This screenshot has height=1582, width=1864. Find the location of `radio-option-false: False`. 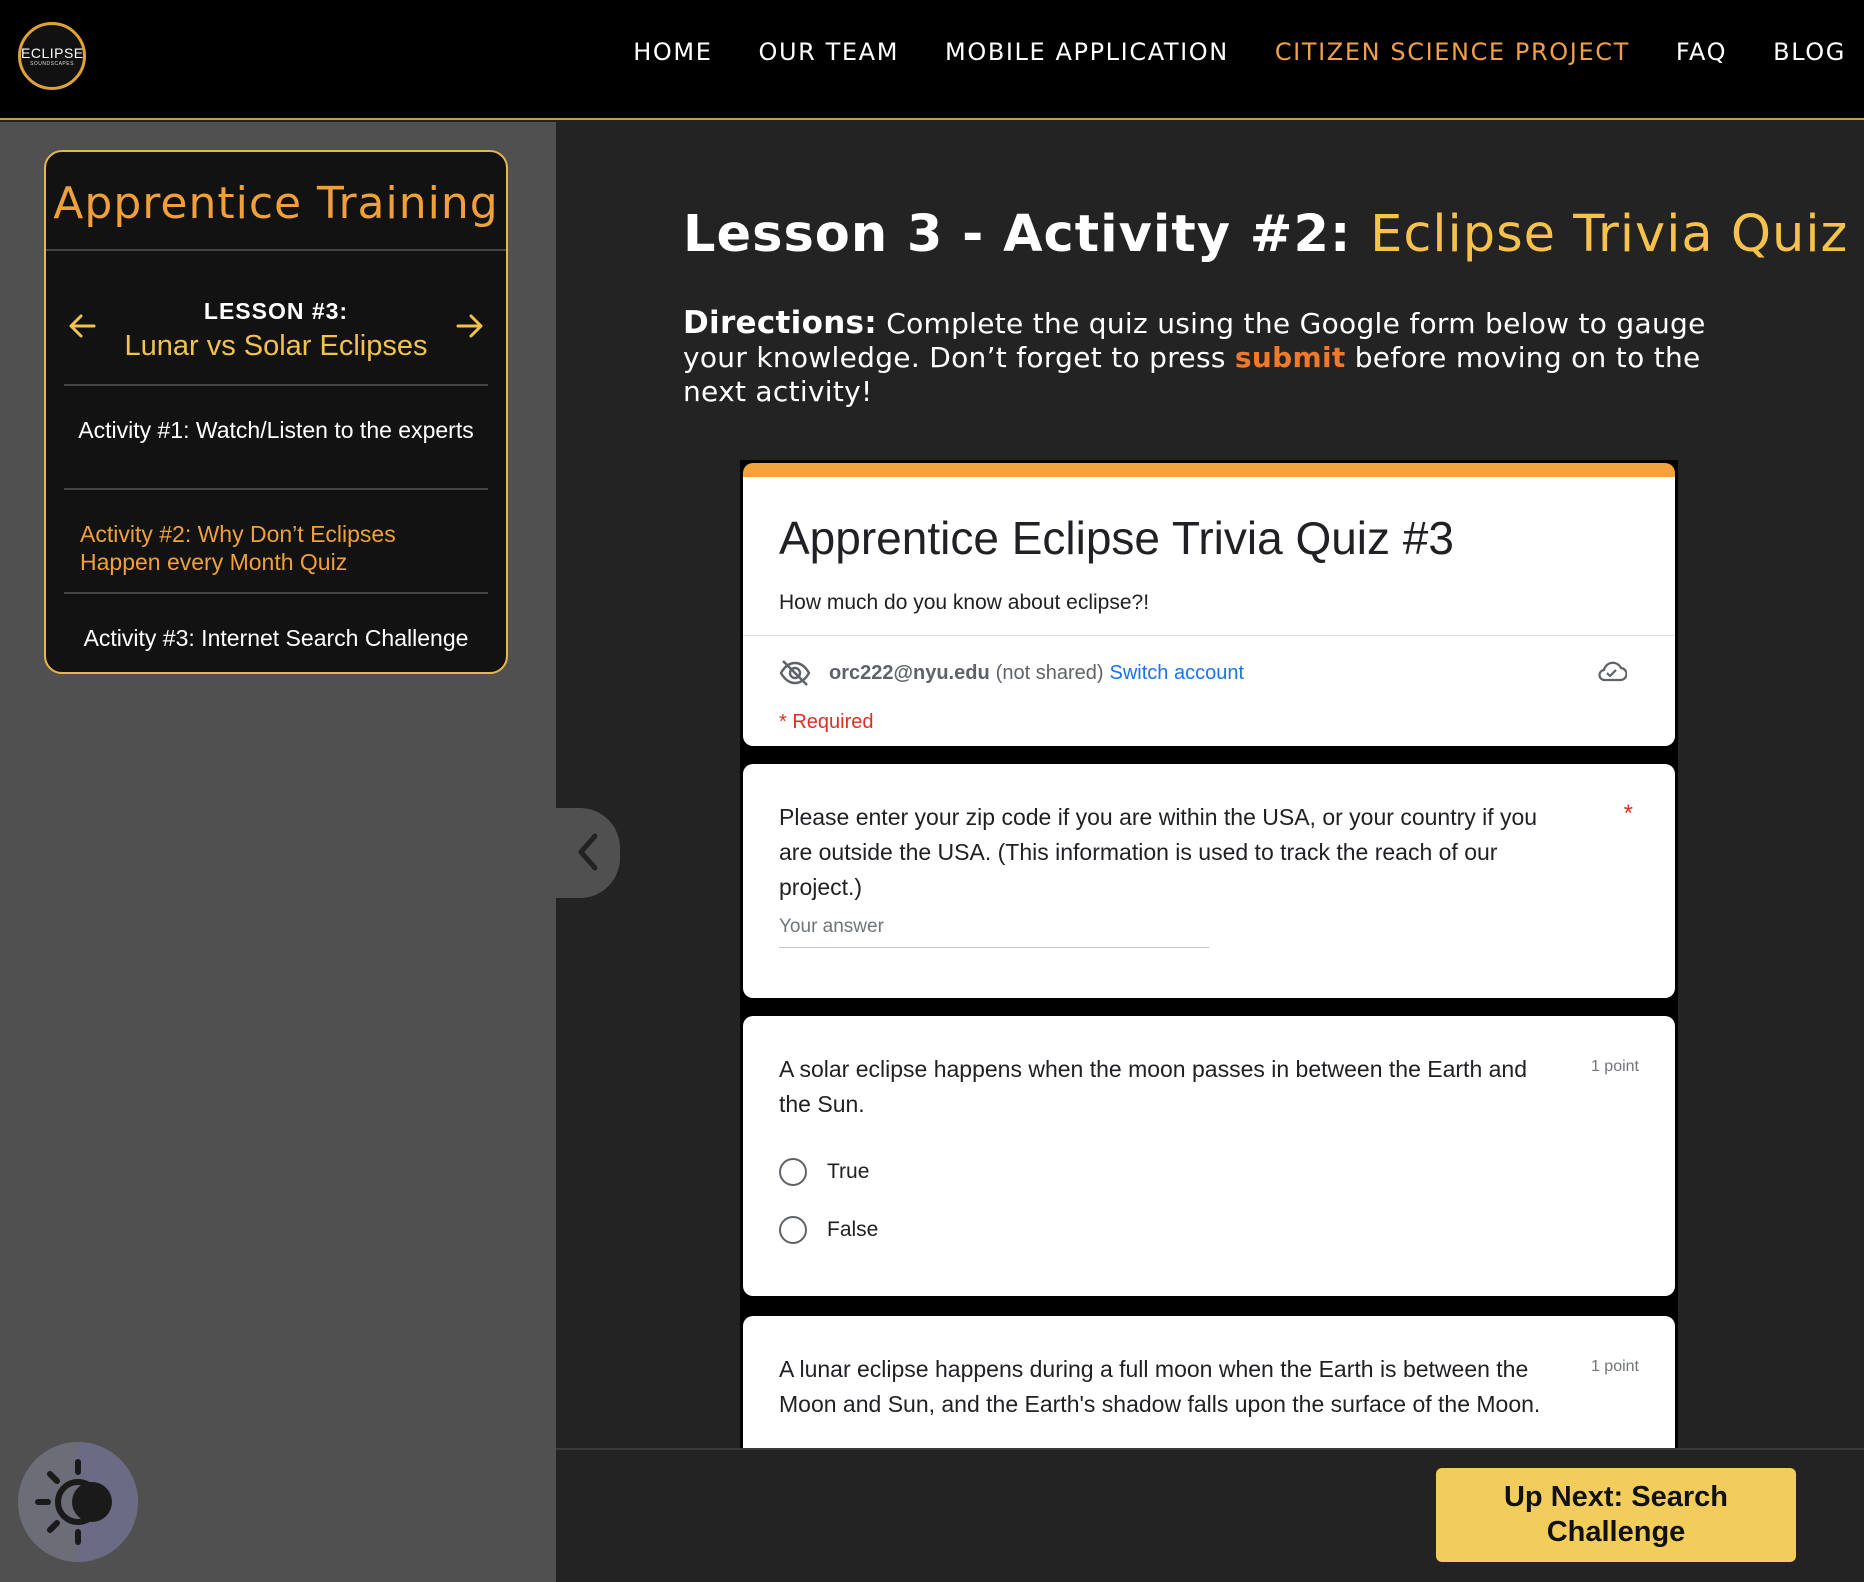

radio-option-false: False is located at coordinates (828, 1230).